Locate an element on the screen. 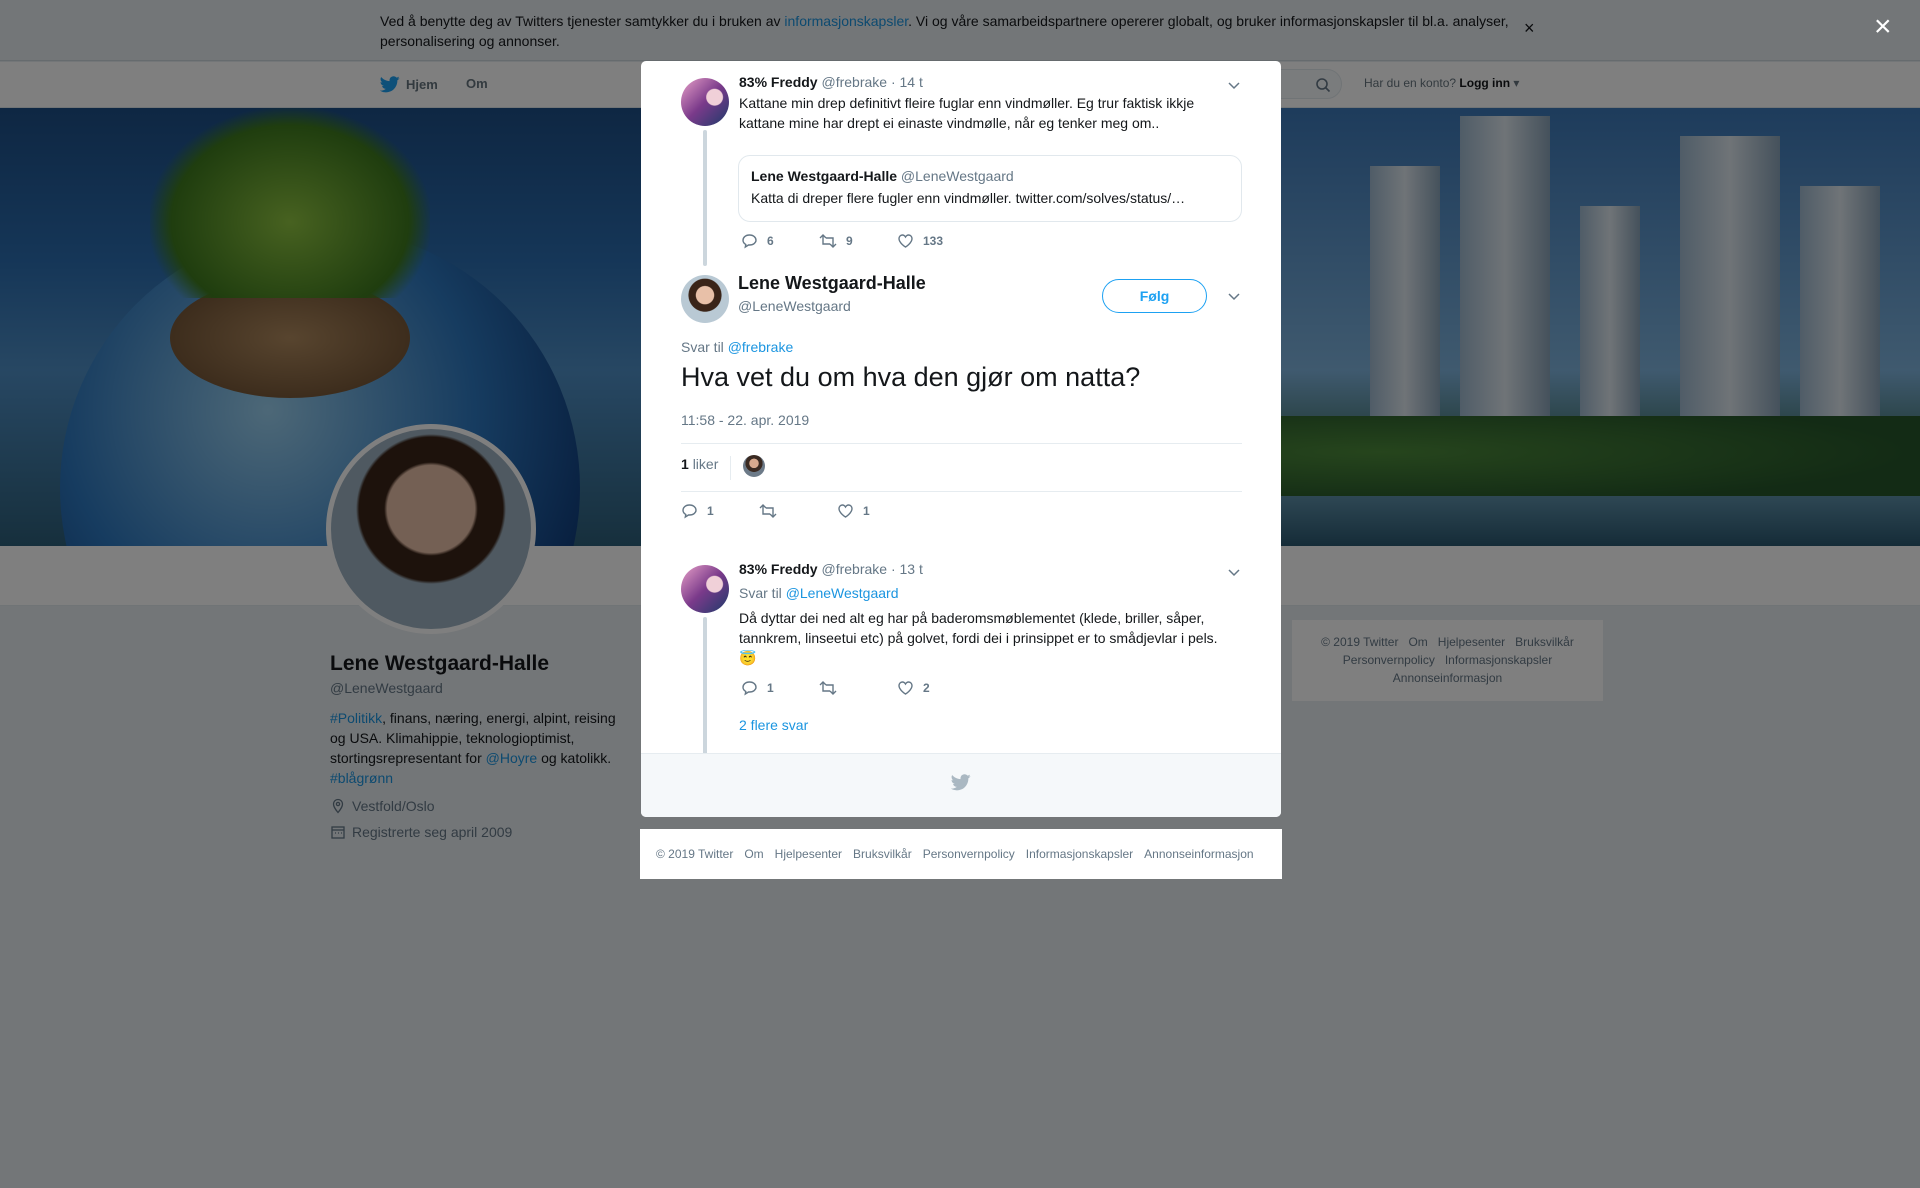 The width and height of the screenshot is (1920, 1188). reply-count: 6 is located at coordinates (770, 241).